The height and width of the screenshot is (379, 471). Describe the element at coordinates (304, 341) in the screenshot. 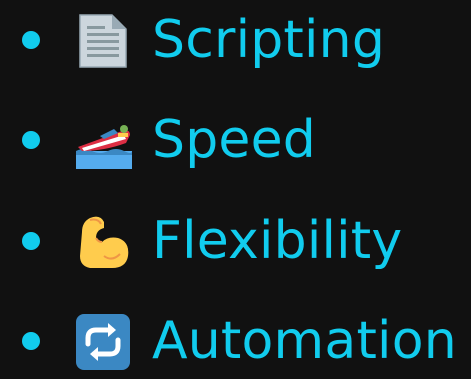

I see `list-item-label: Automation` at that location.